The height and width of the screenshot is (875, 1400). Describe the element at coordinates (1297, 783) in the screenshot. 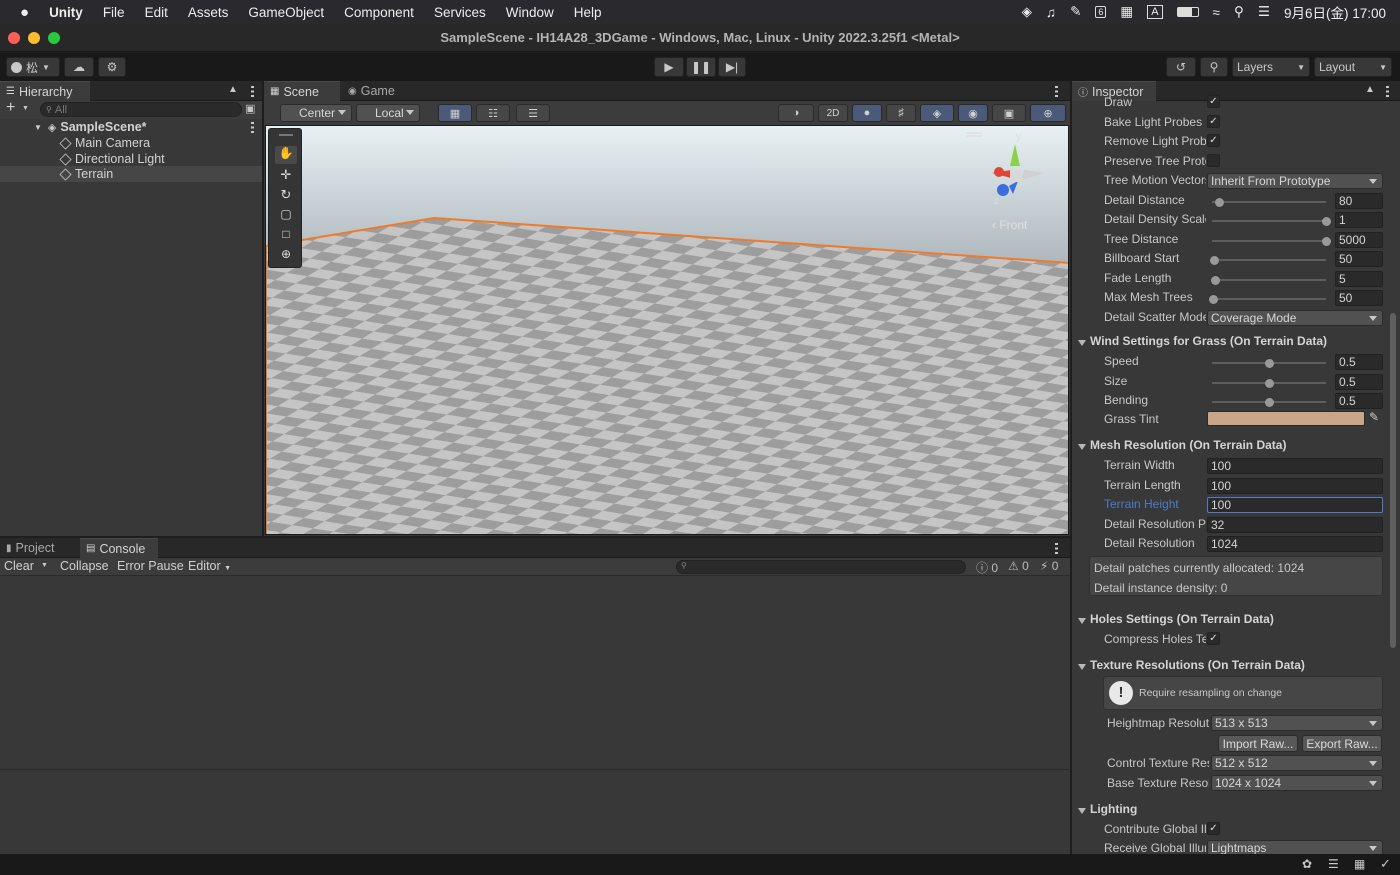

I see `base-texture-dropdown: 1024 x 1024` at that location.